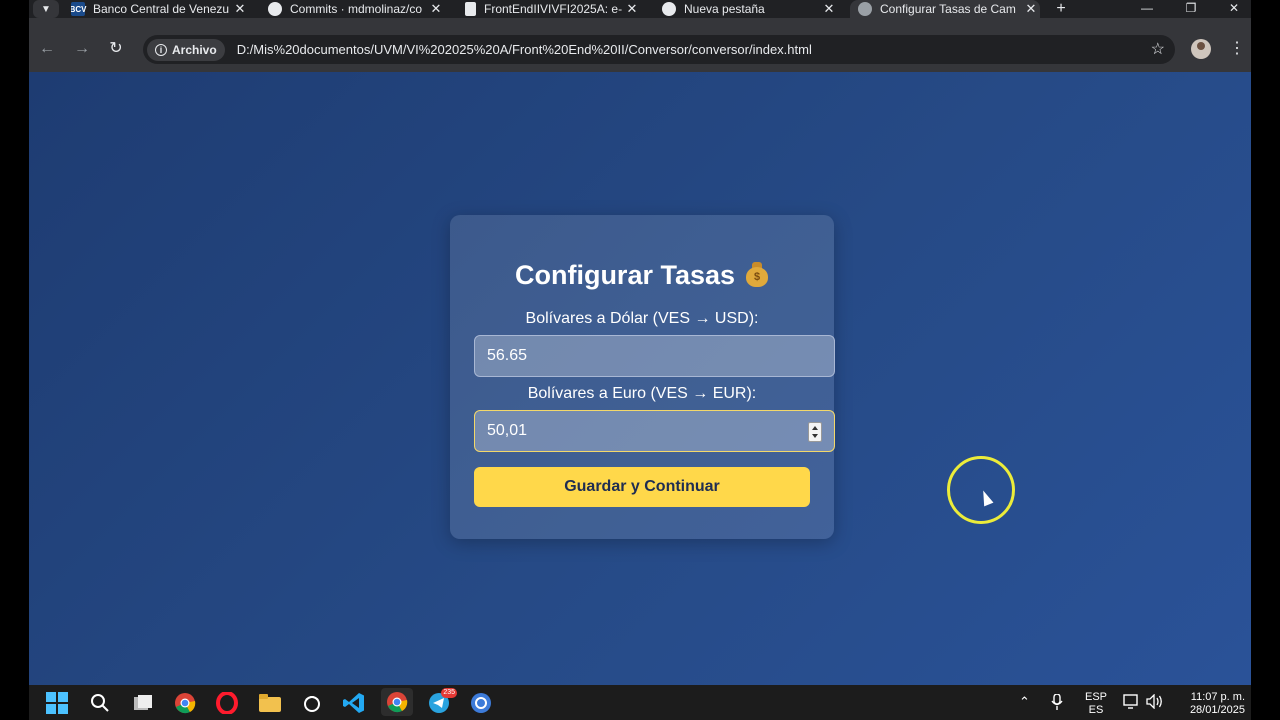  Describe the element at coordinates (1057, 703) in the screenshot. I see `microphone-icon` at that location.